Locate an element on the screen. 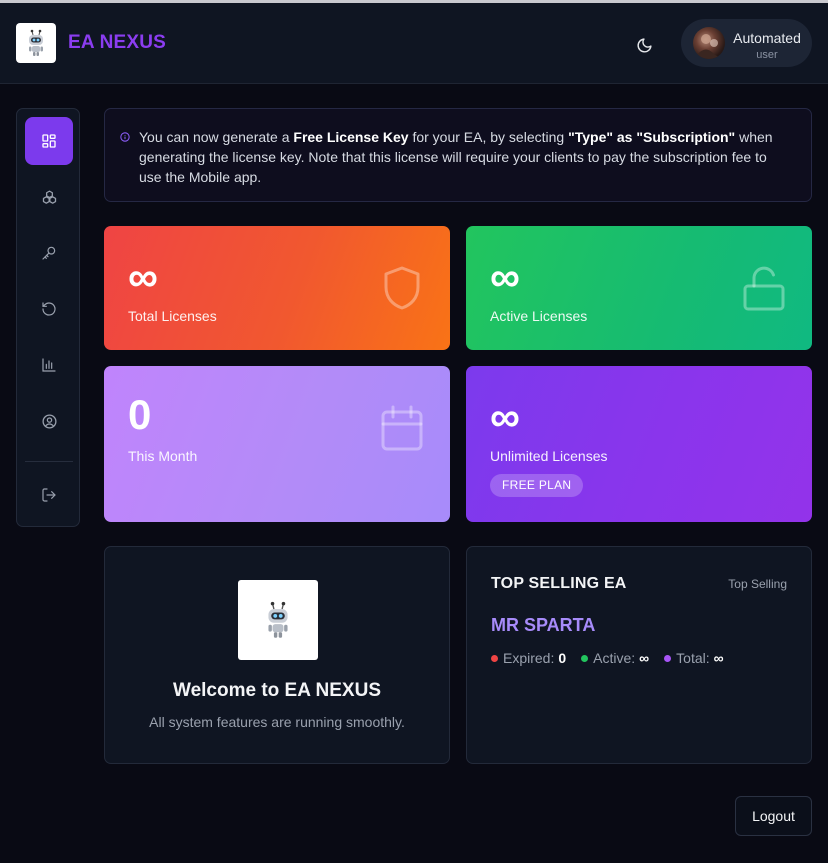 This screenshot has height=863, width=828. shield-icon is located at coordinates (402, 288).